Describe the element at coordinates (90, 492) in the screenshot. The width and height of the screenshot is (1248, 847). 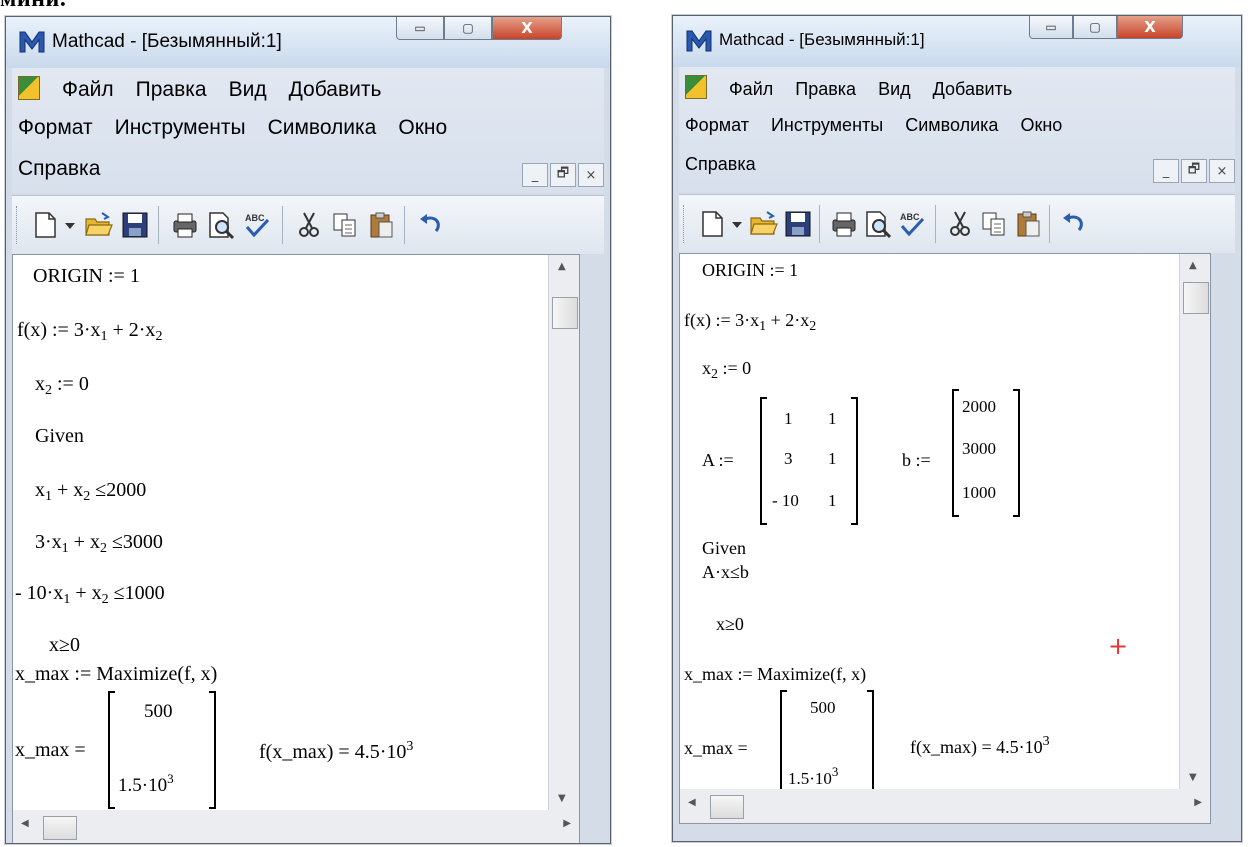
I see `constraint-1: x1 + x2 ≤2000` at that location.